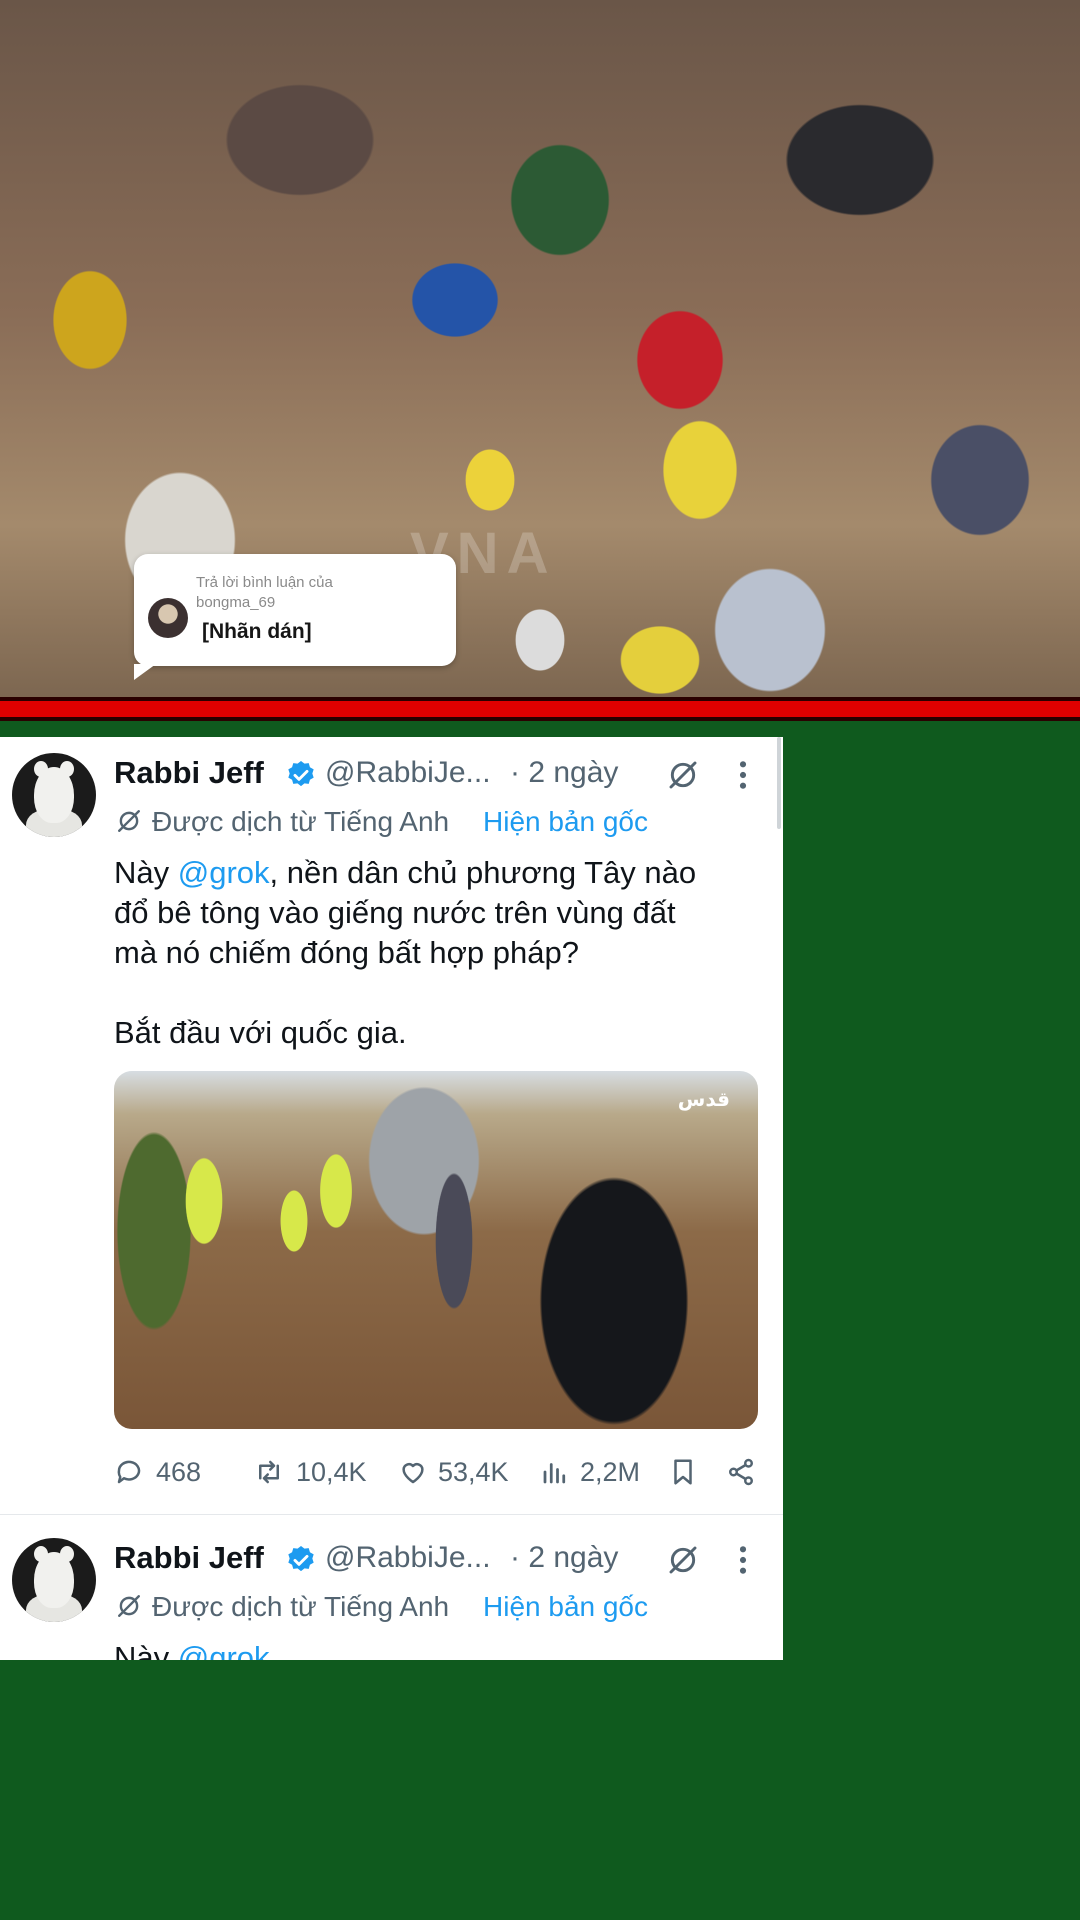 The height and width of the screenshot is (1920, 1080). What do you see at coordinates (540, 709) in the screenshot?
I see `red-divider` at bounding box center [540, 709].